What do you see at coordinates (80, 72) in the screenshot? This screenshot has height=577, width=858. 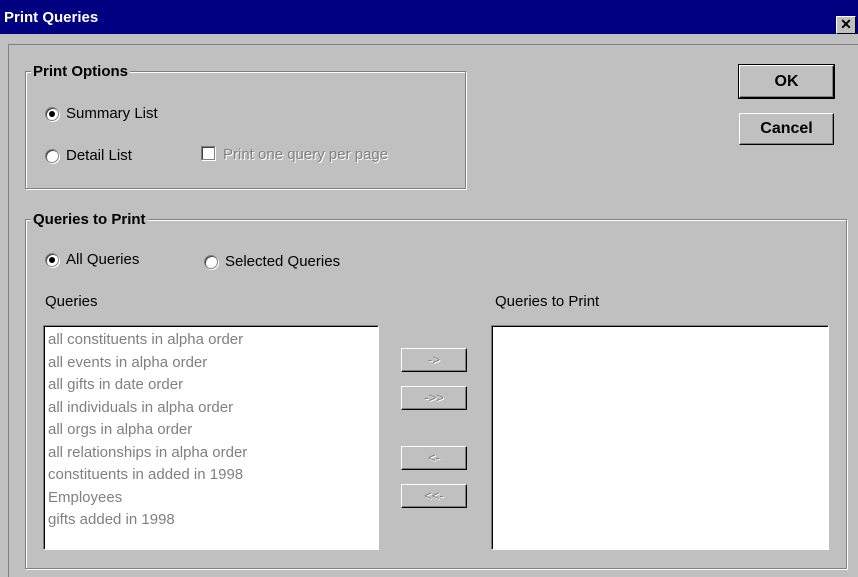 I see `print-options-legend: Print Options` at bounding box center [80, 72].